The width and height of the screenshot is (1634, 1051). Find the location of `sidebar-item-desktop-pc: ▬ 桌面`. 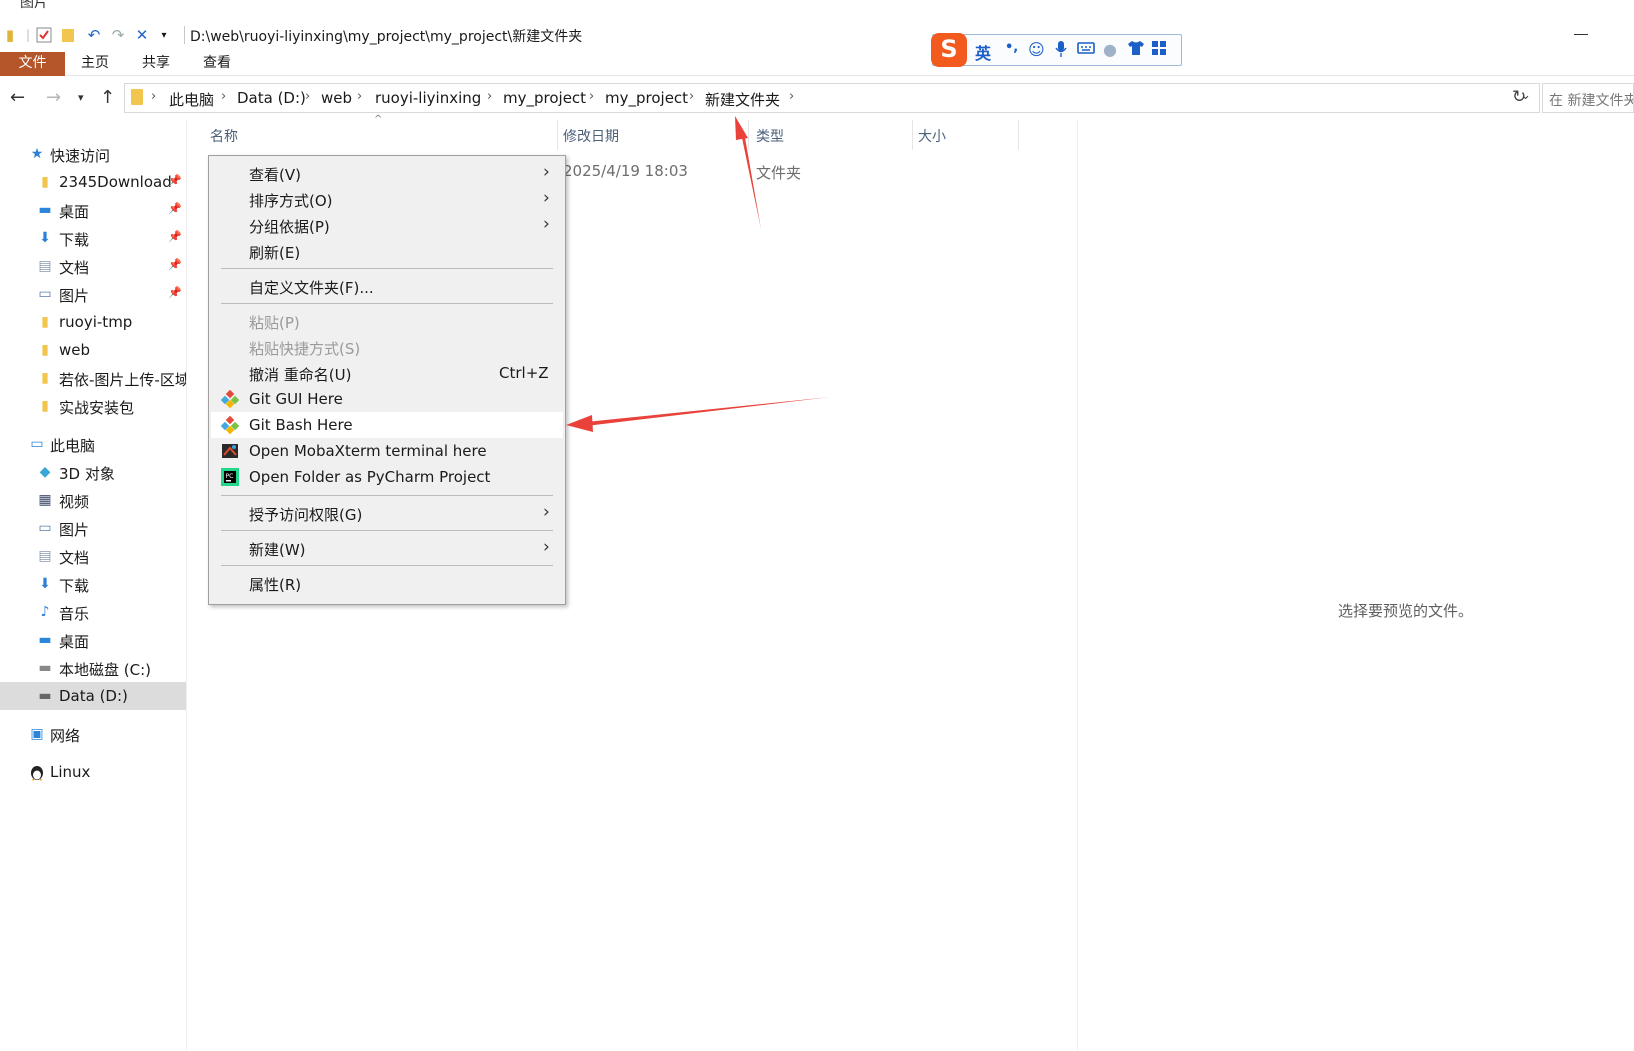

sidebar-item-desktop-pc: ▬ 桌面 is located at coordinates (93, 640).